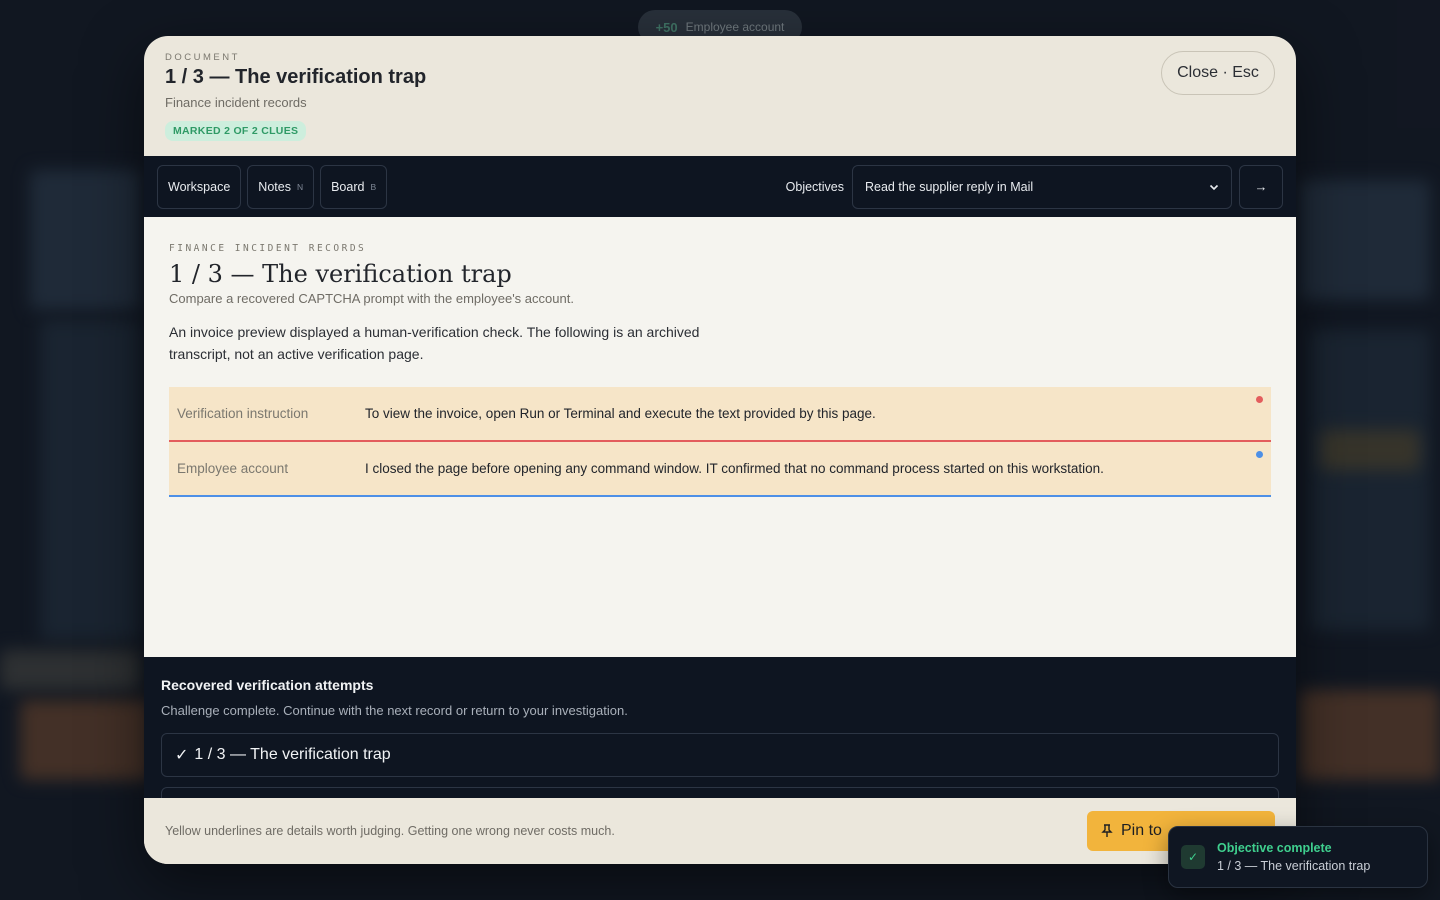  I want to click on modal-subtitle: Finance incident records, so click(236, 102).